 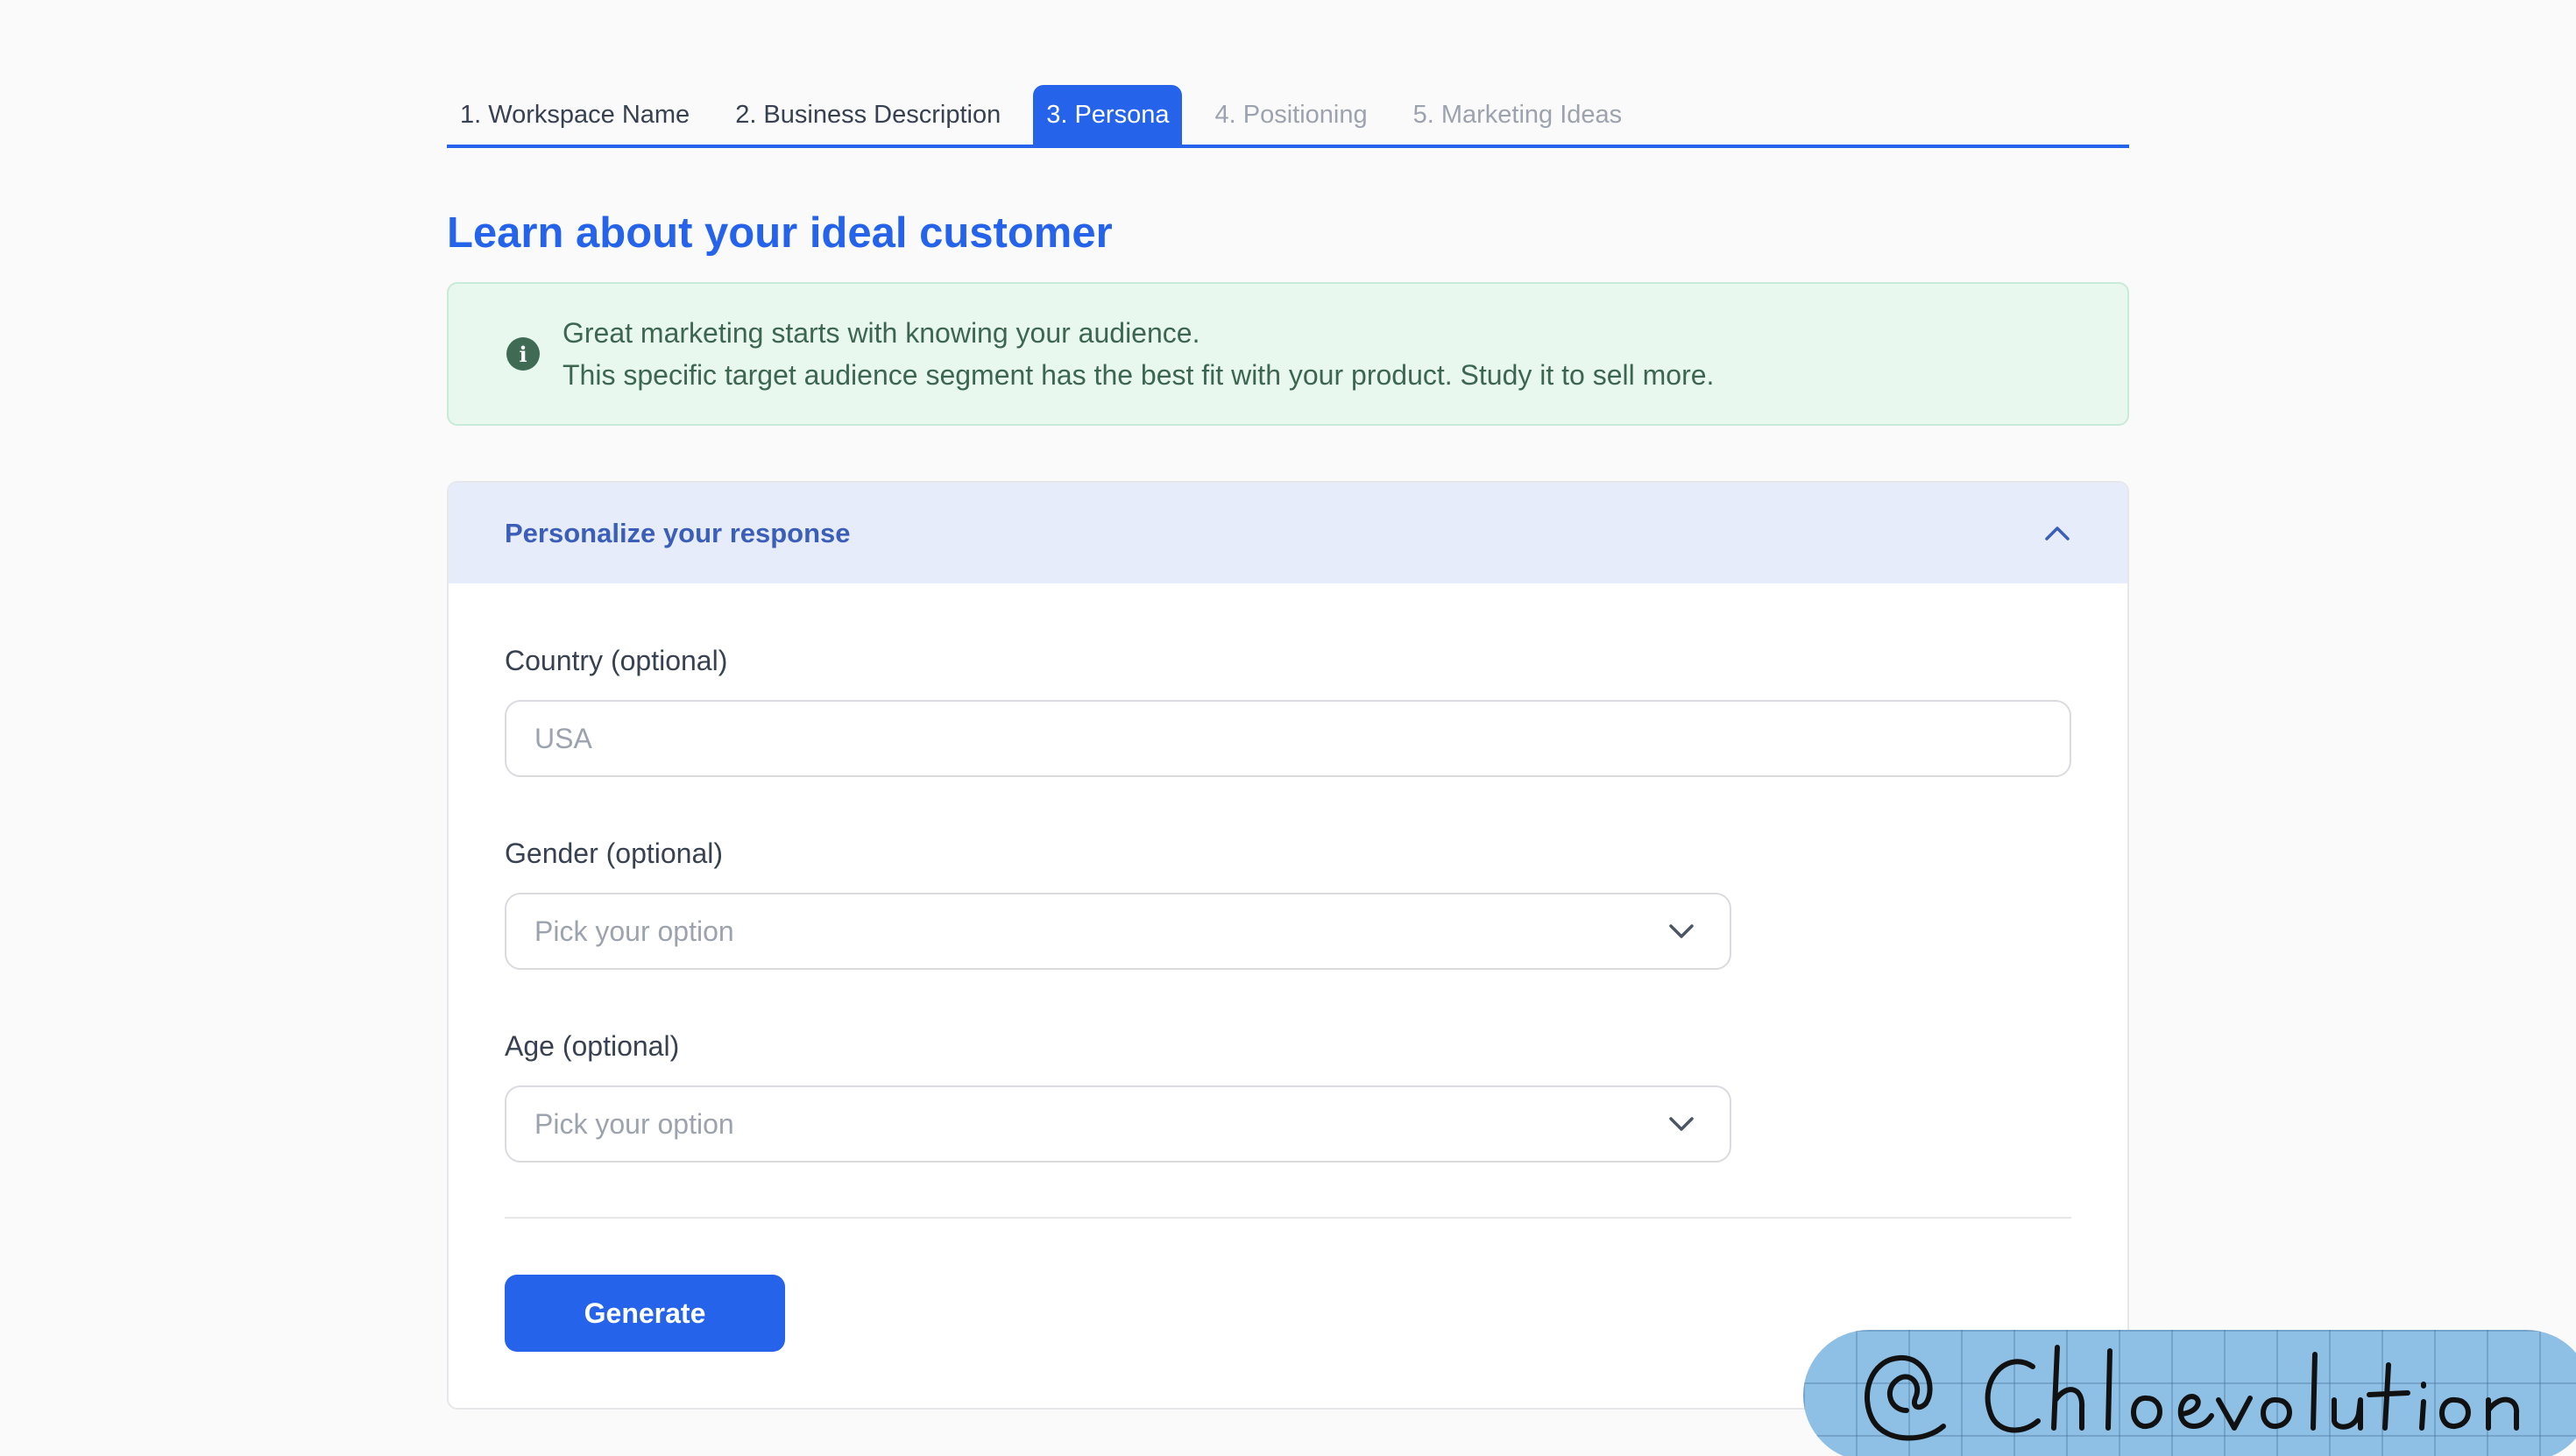 I want to click on page-title: Learn about your ideal customer, so click(x=780, y=233).